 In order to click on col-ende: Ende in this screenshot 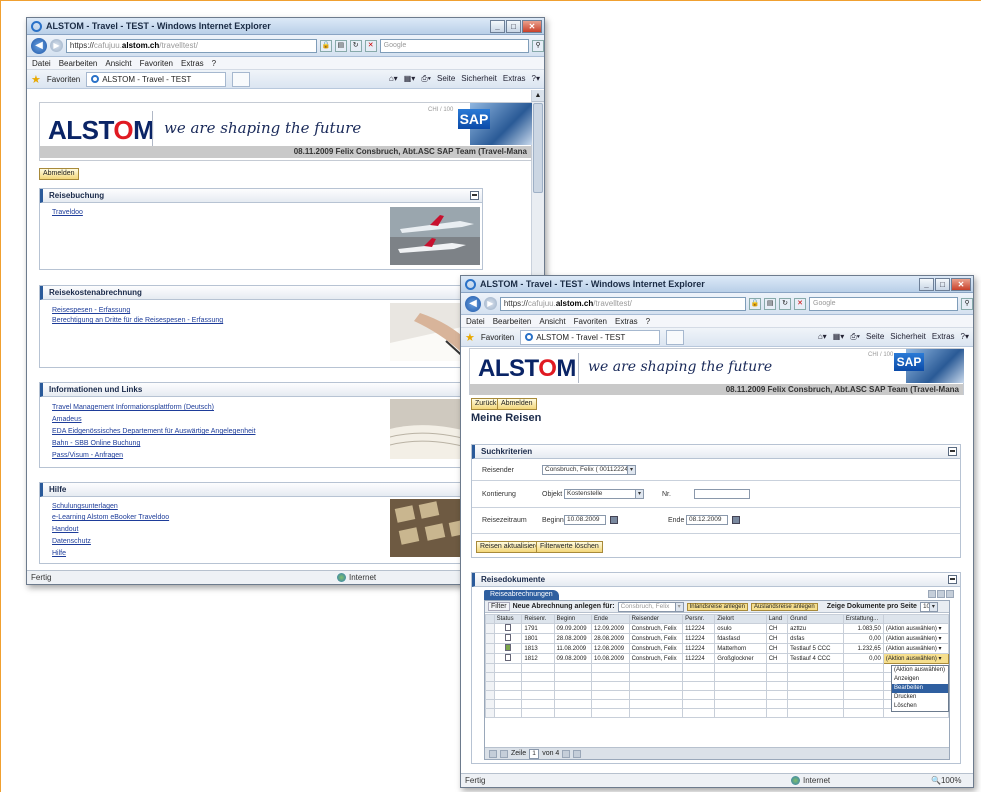, I will do `click(610, 619)`.